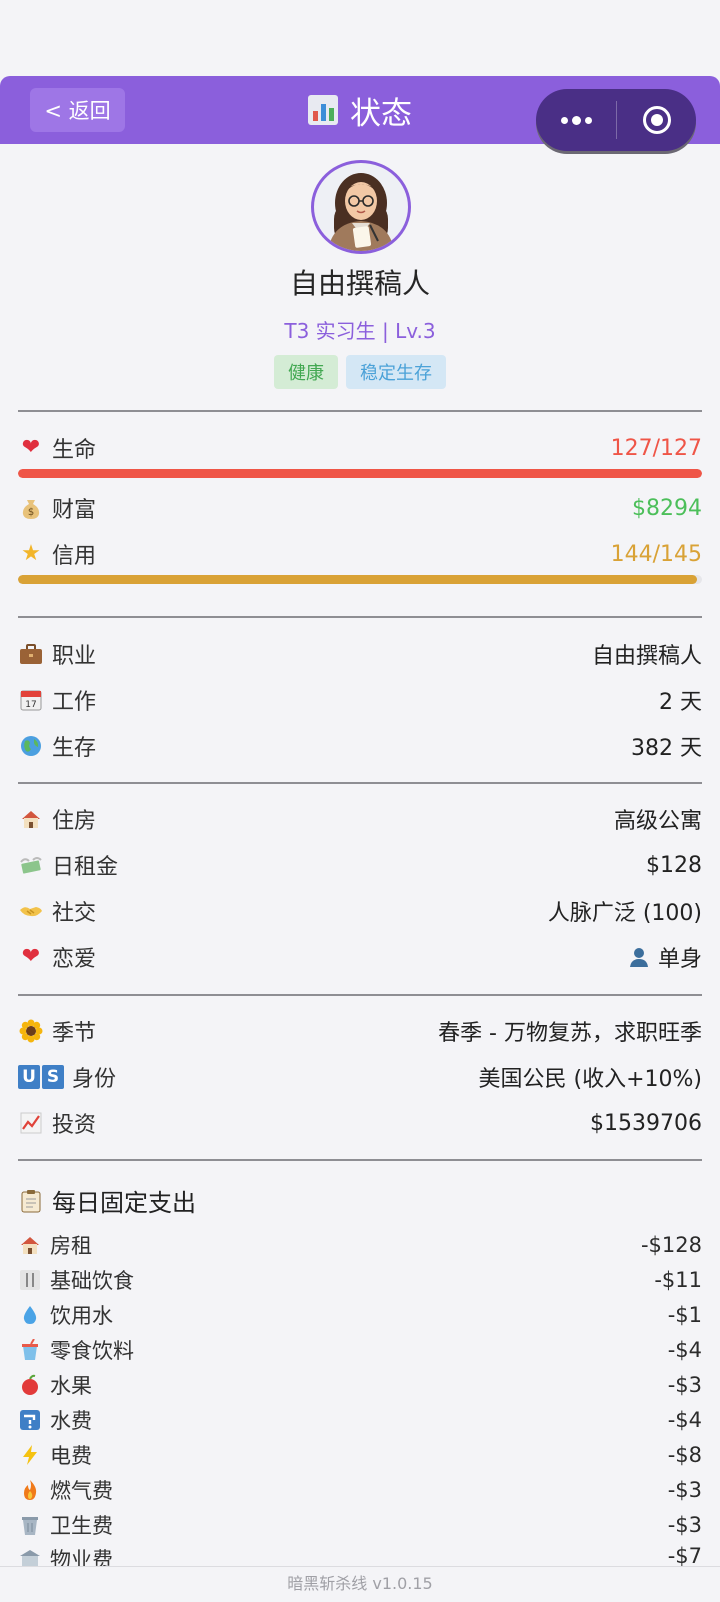 Image resolution: width=720 pixels, height=1602 pixels. I want to click on back-button: < 返回, so click(77, 110).